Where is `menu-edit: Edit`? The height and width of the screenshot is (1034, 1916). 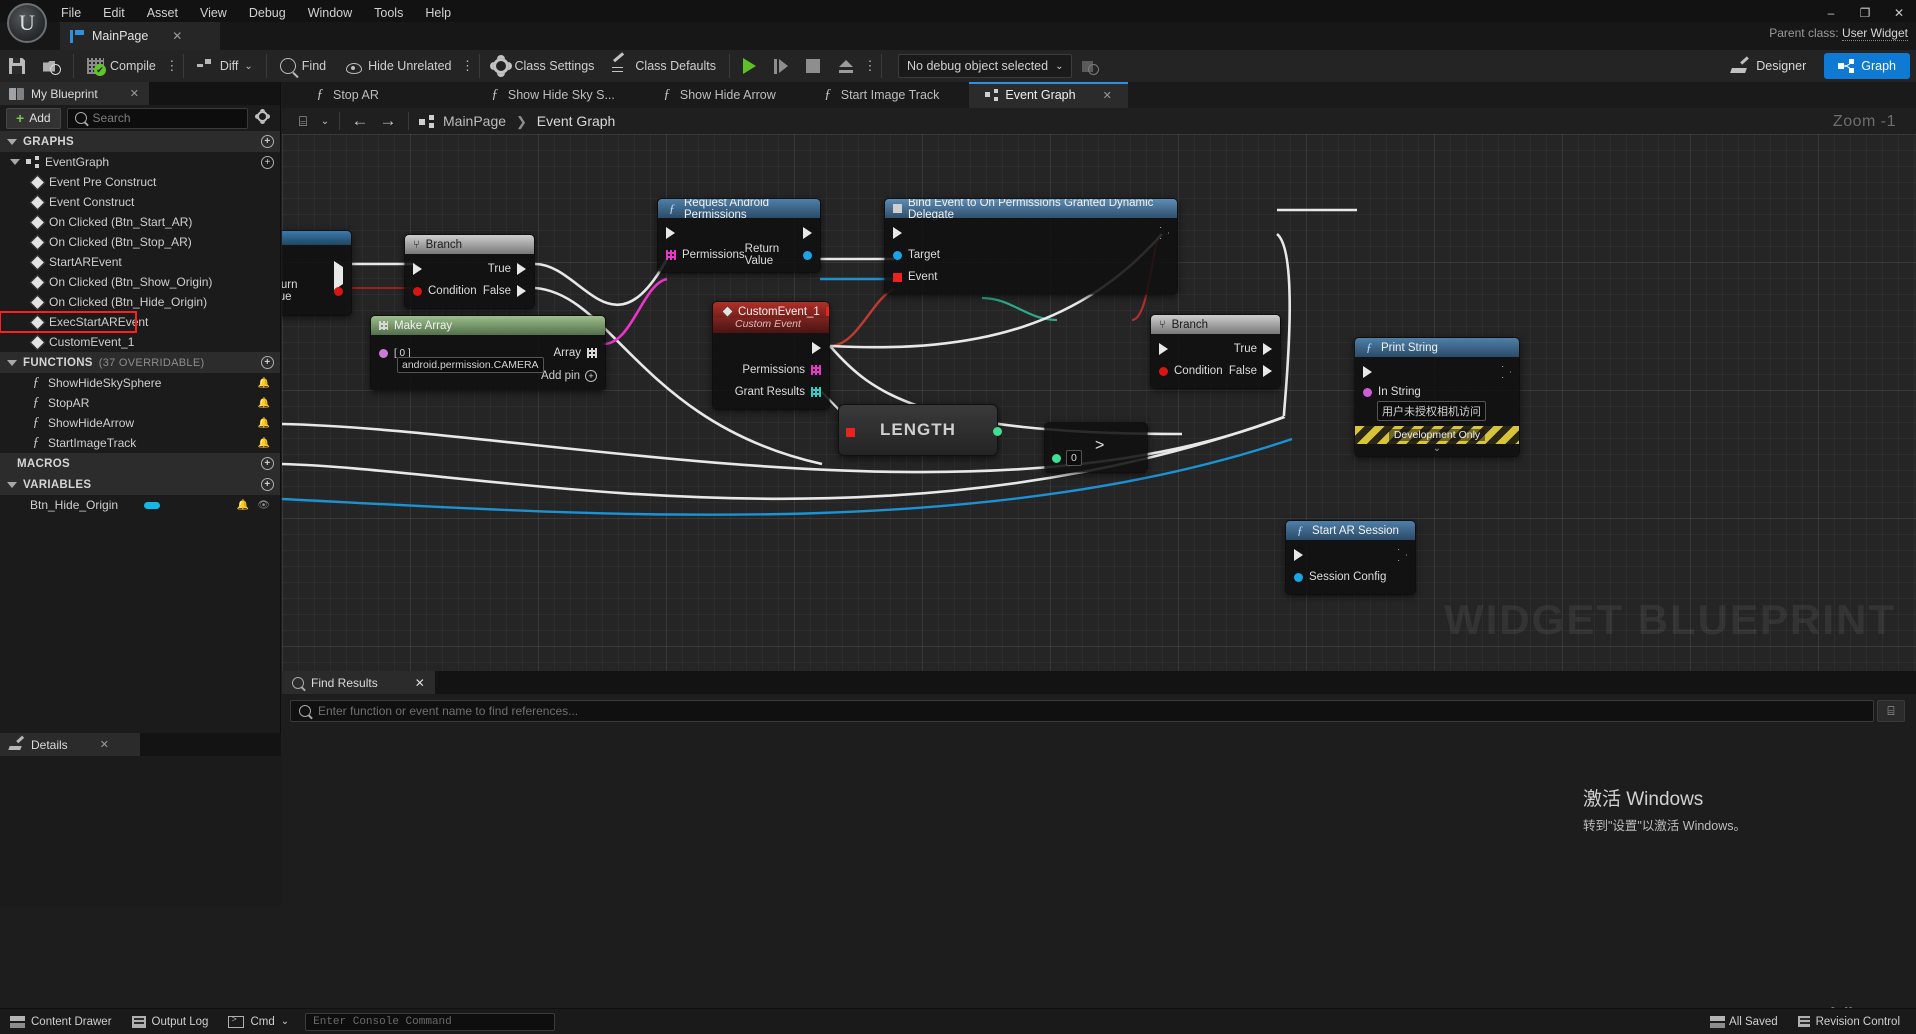 menu-edit: Edit is located at coordinates (114, 13).